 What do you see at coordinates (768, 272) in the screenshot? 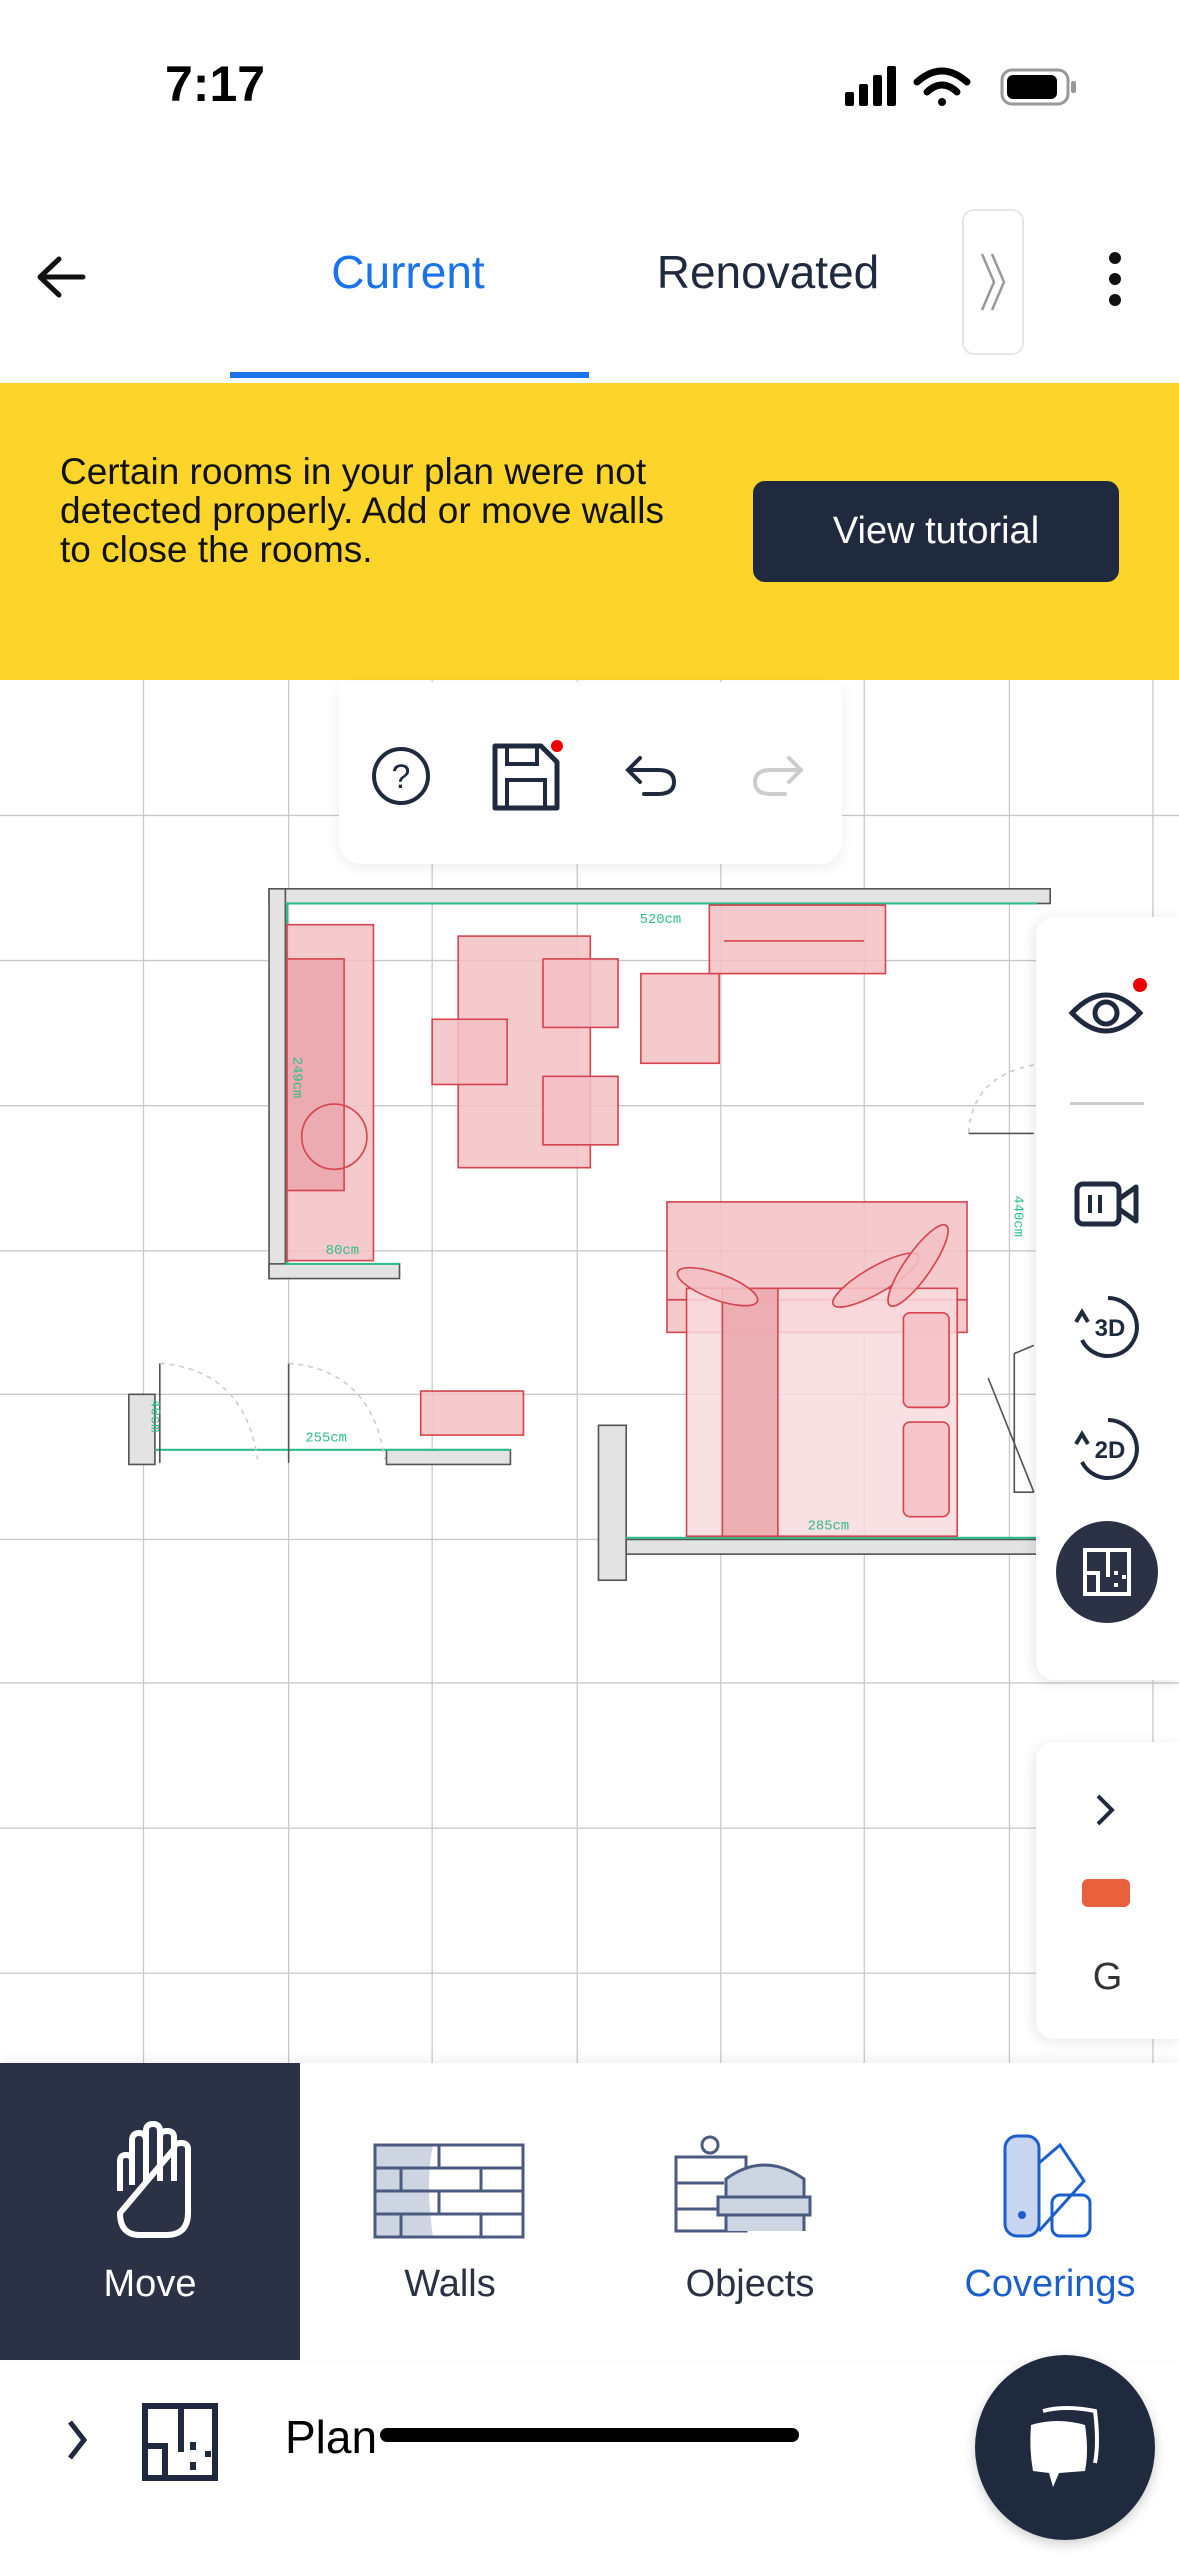
I see `tab-renovated: Renovated` at bounding box center [768, 272].